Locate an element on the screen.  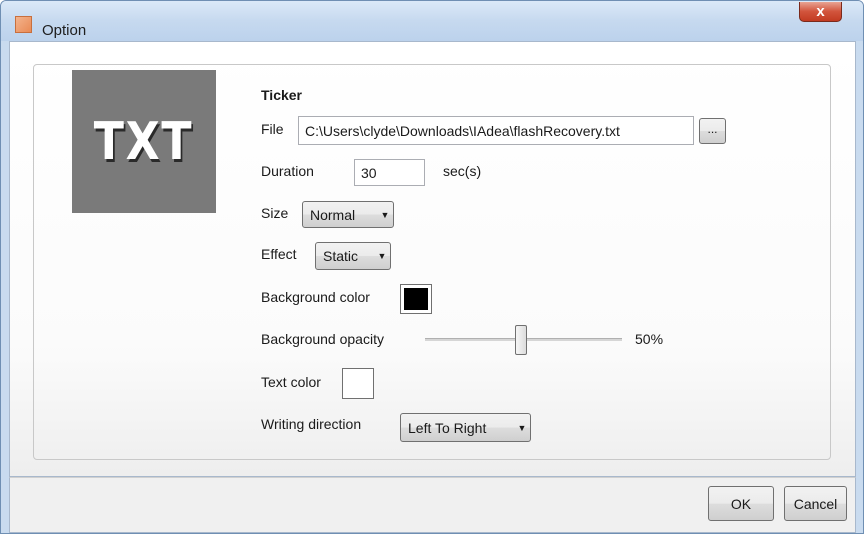
txt-preview-text: TXT is located at coordinates (144, 141).